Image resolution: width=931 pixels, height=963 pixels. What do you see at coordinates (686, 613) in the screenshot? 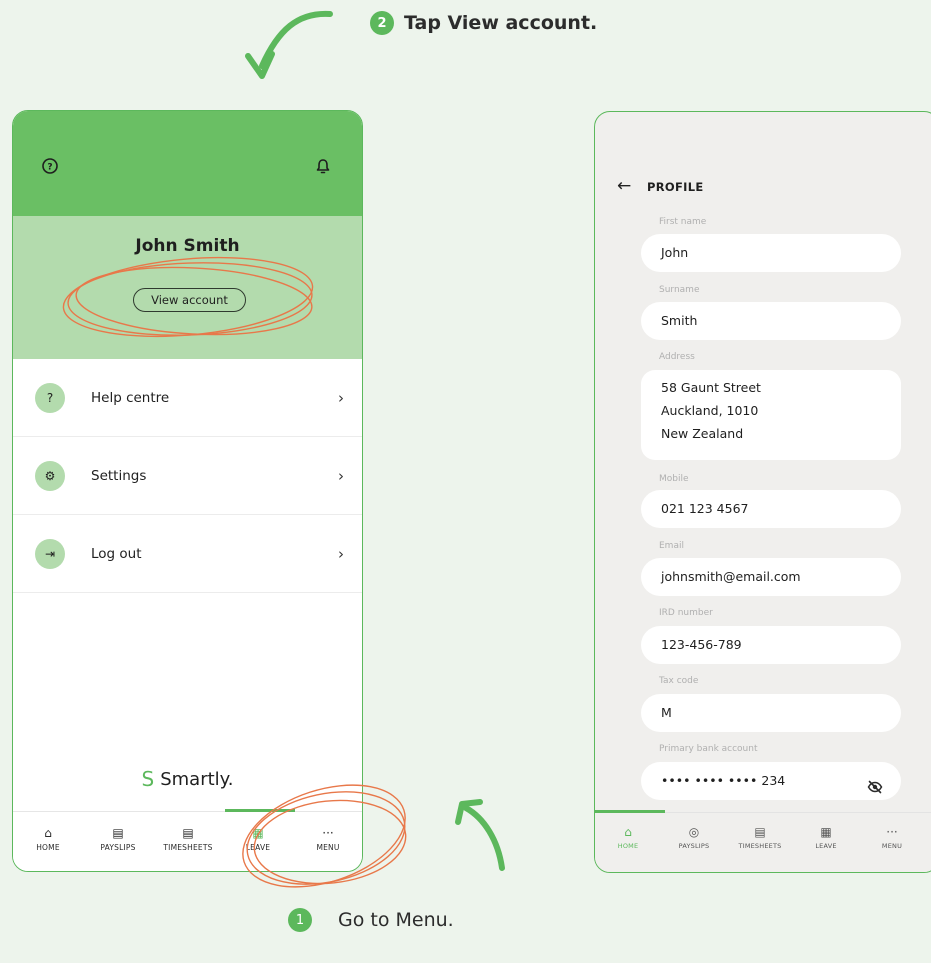
I see `ird-number-label: IRD number` at bounding box center [686, 613].